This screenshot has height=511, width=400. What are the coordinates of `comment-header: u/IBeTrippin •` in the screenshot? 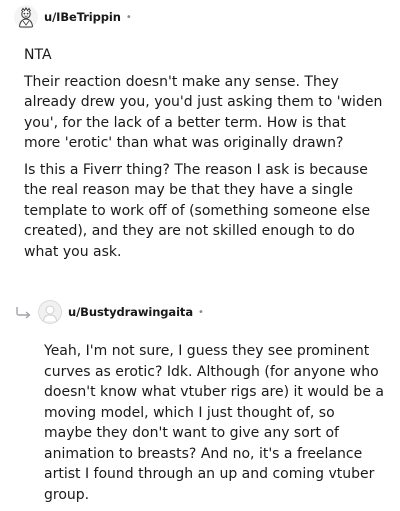 It's located at (73, 17).